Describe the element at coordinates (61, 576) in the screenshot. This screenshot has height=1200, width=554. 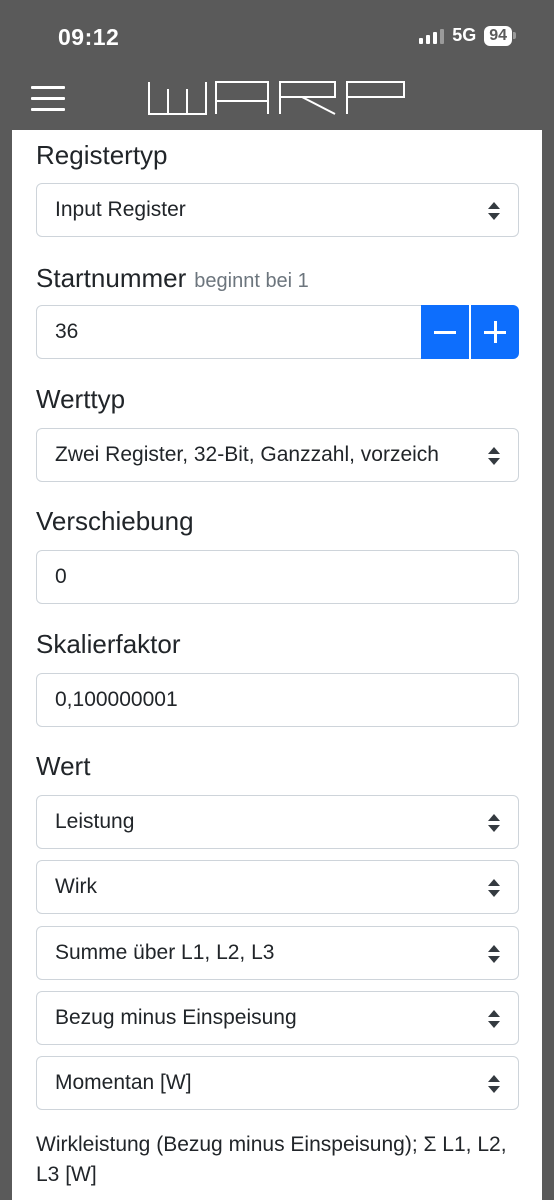
I see `offset-value: 0` at that location.